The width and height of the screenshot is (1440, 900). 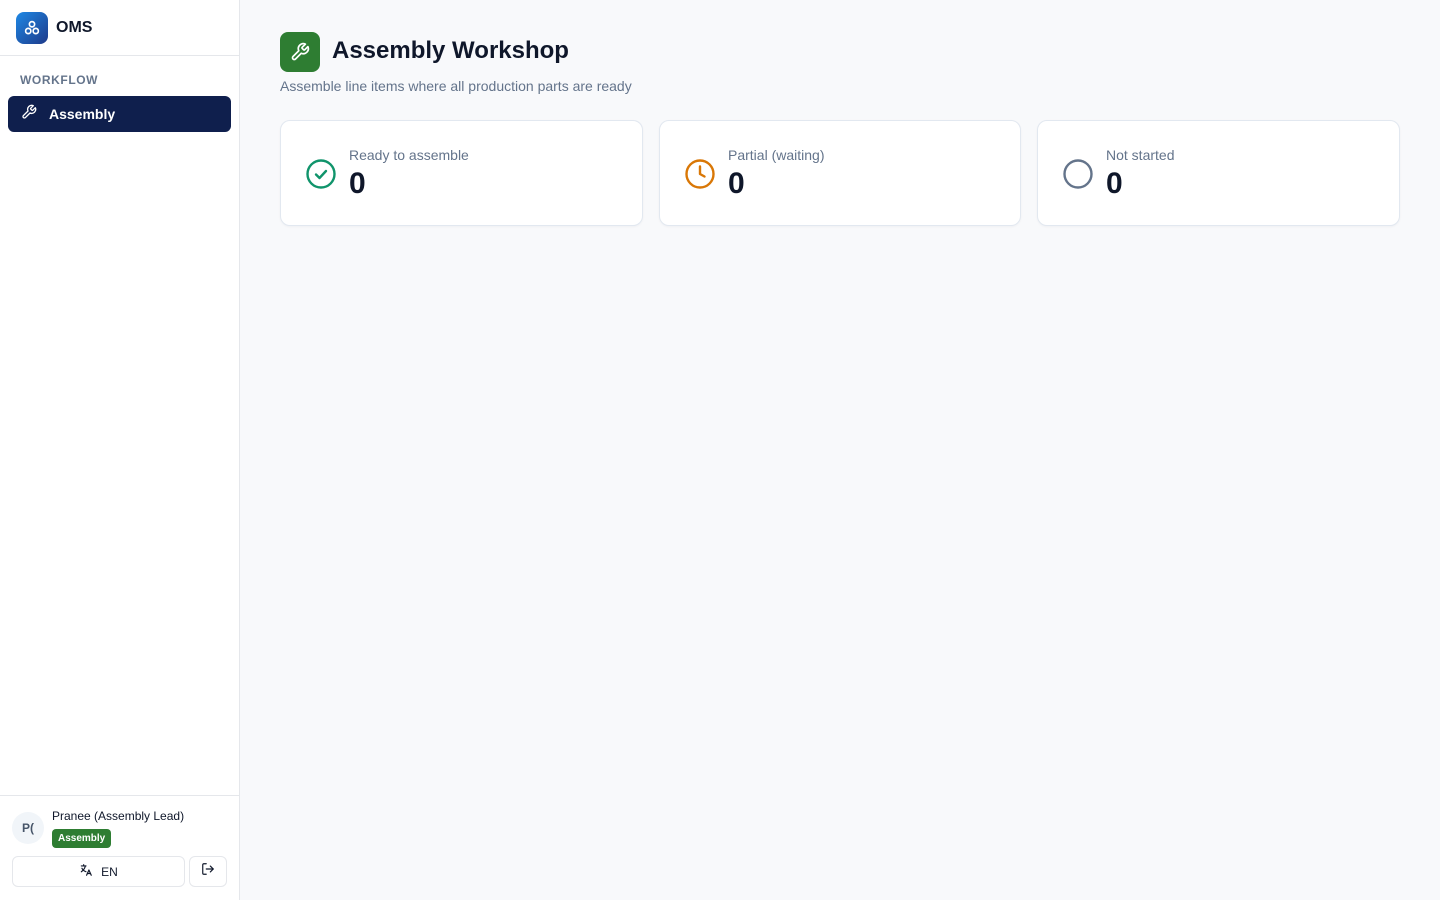 I want to click on stat-label: Partial (waiting), so click(x=776, y=155).